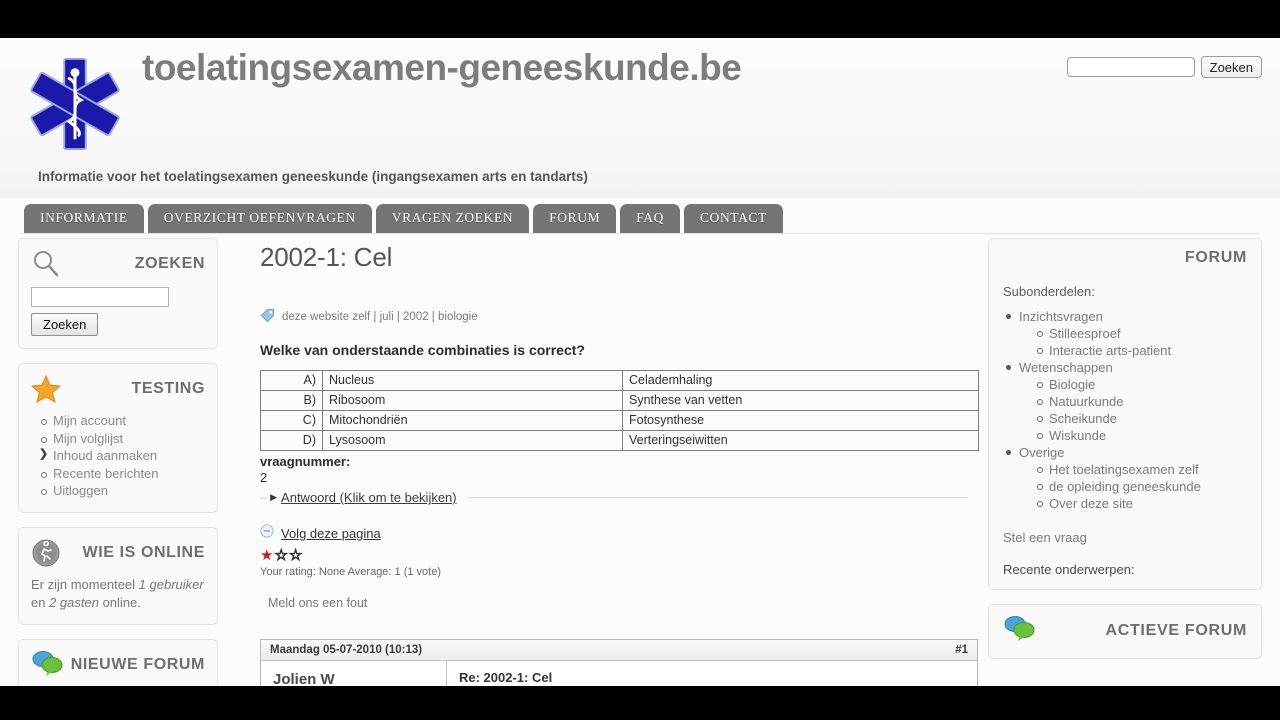 The image size is (1280, 720). What do you see at coordinates (267, 317) in the screenshot?
I see `tag-icon` at bounding box center [267, 317].